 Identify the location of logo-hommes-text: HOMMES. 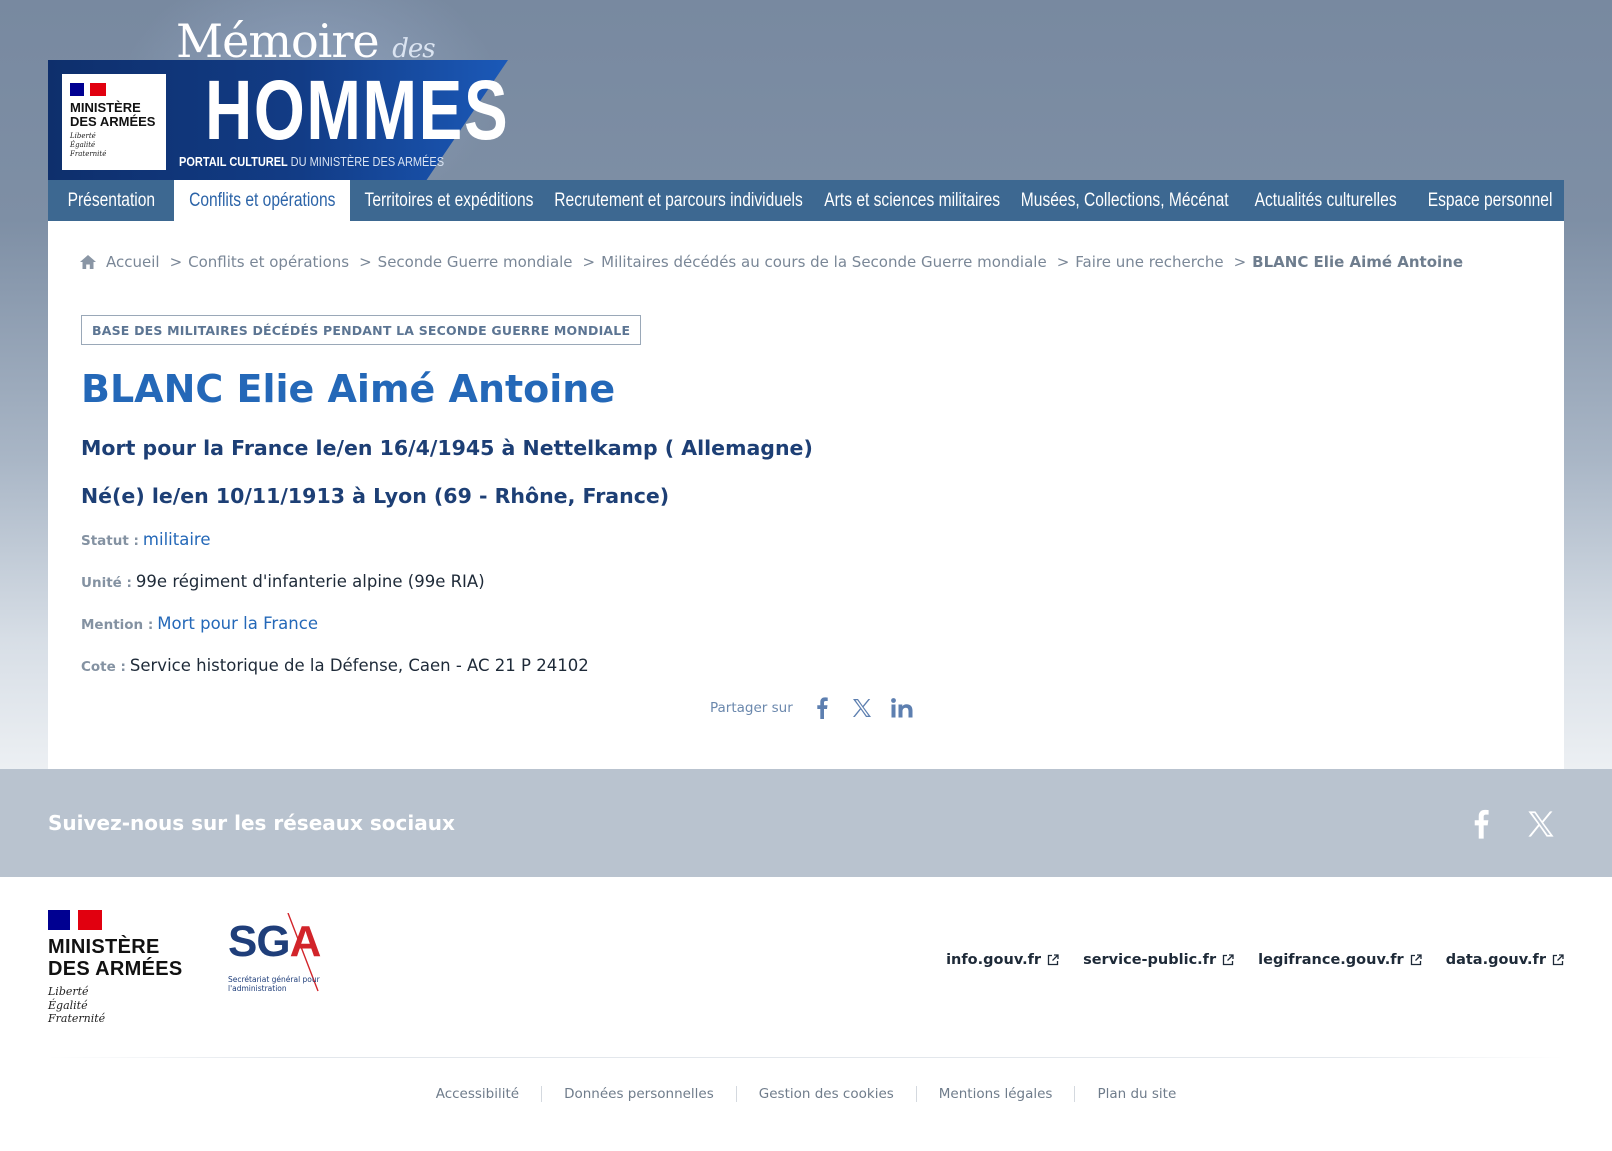
(357, 110).